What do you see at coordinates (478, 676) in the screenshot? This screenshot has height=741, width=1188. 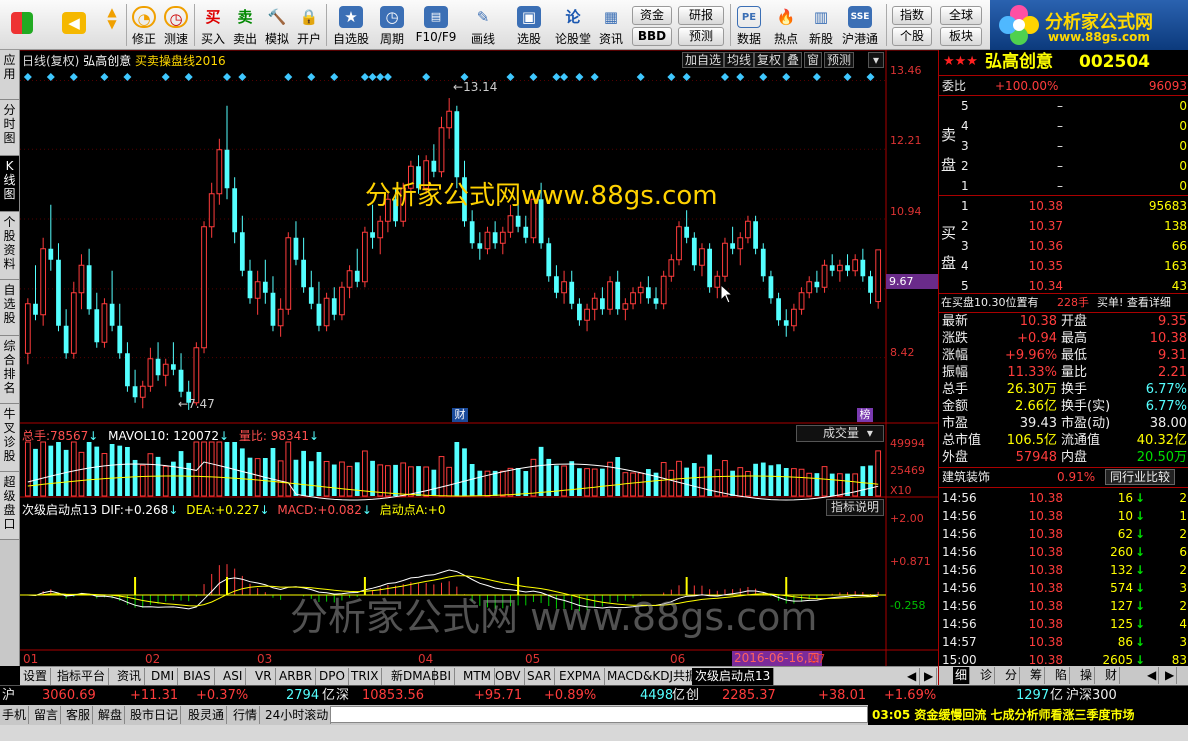 I see `indicator-tab: MTM` at bounding box center [478, 676].